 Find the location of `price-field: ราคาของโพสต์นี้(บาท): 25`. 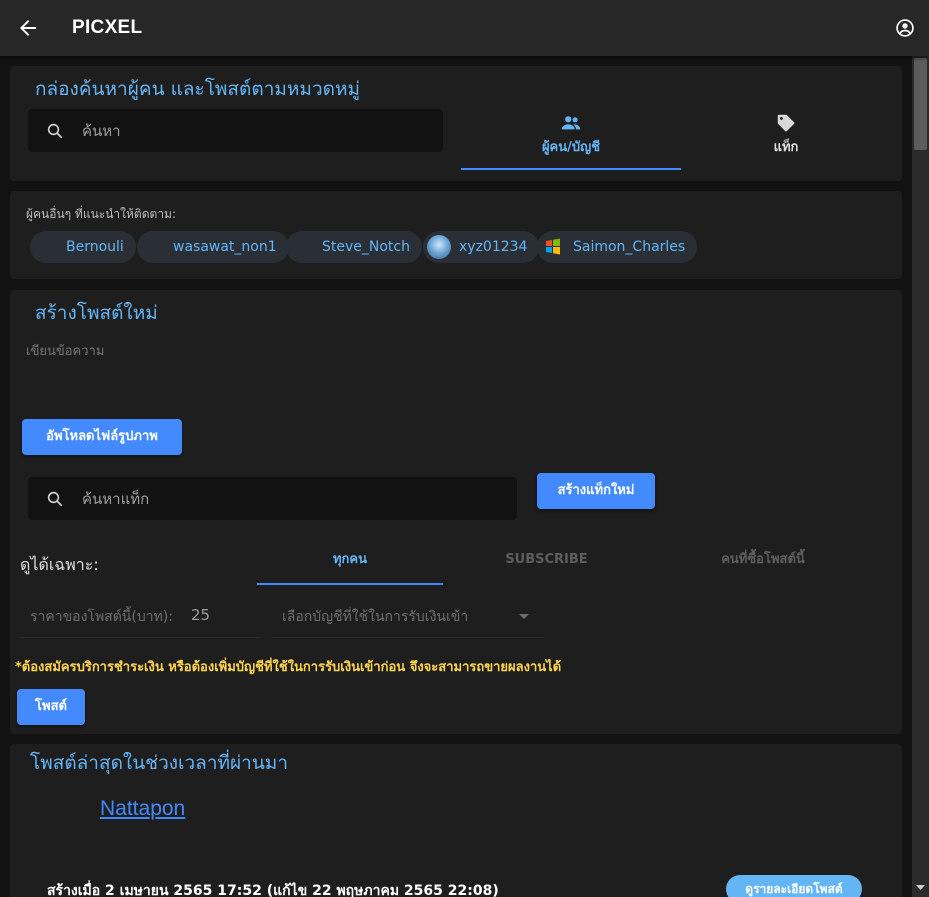

price-field: ราคาของโพสต์นี้(บาท): 25 is located at coordinates (140, 617).